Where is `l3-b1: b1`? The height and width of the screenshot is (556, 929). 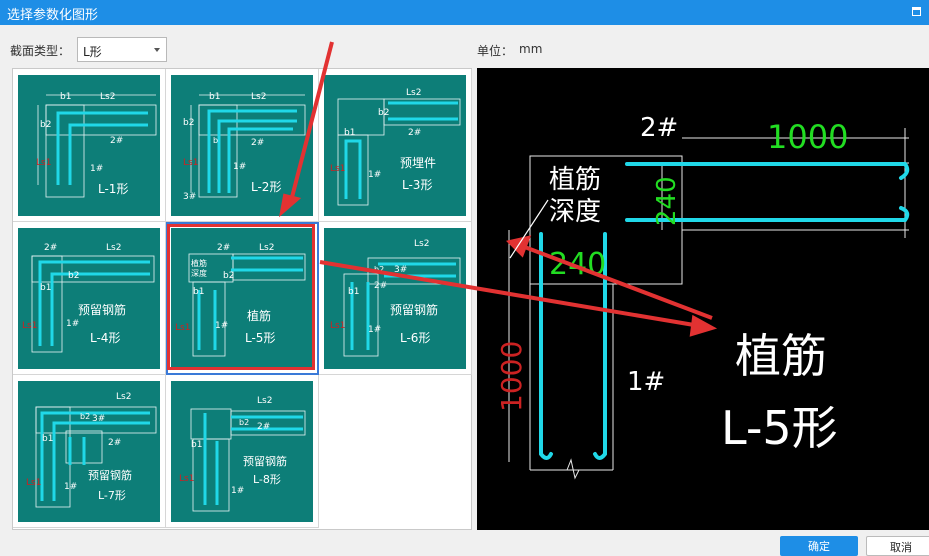 l3-b1: b1 is located at coordinates (349, 133).